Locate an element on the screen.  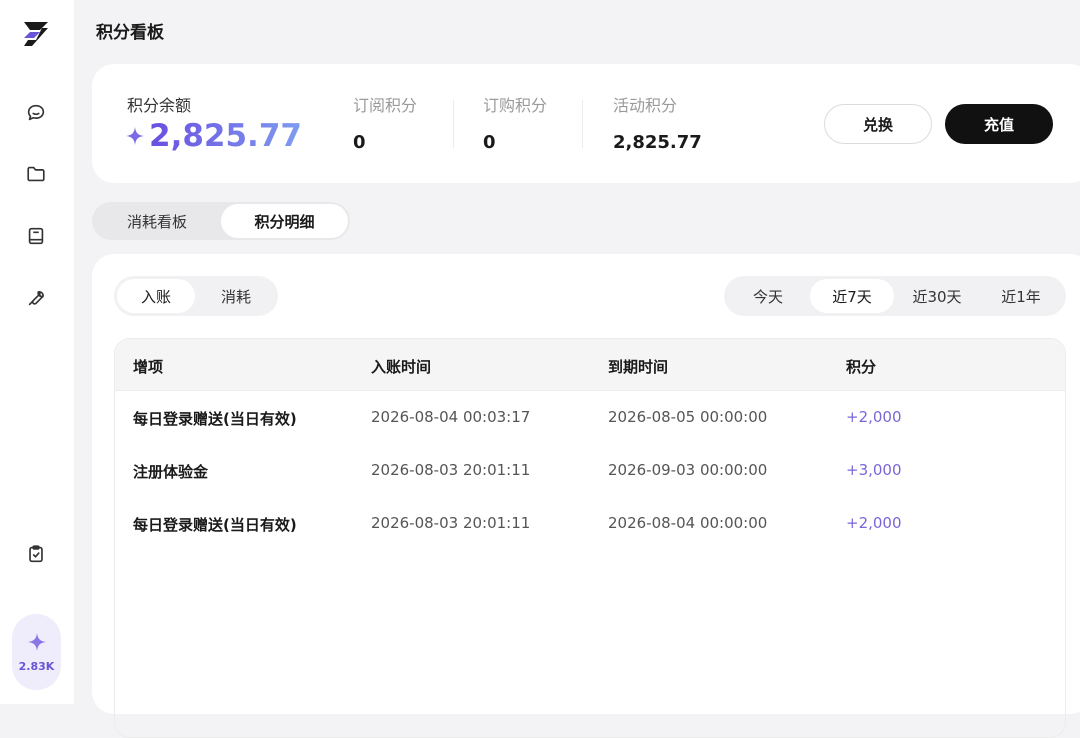
balance-label: 积分余额 is located at coordinates (159, 105).